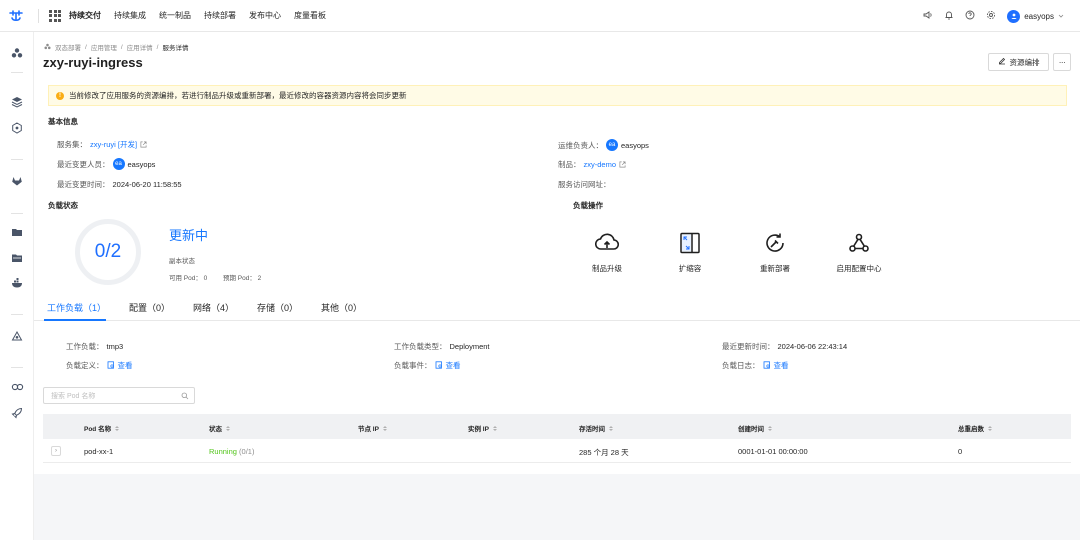 This screenshot has width=1080, height=540. I want to click on breadcrumb-item: 应用详情, so click(140, 47).